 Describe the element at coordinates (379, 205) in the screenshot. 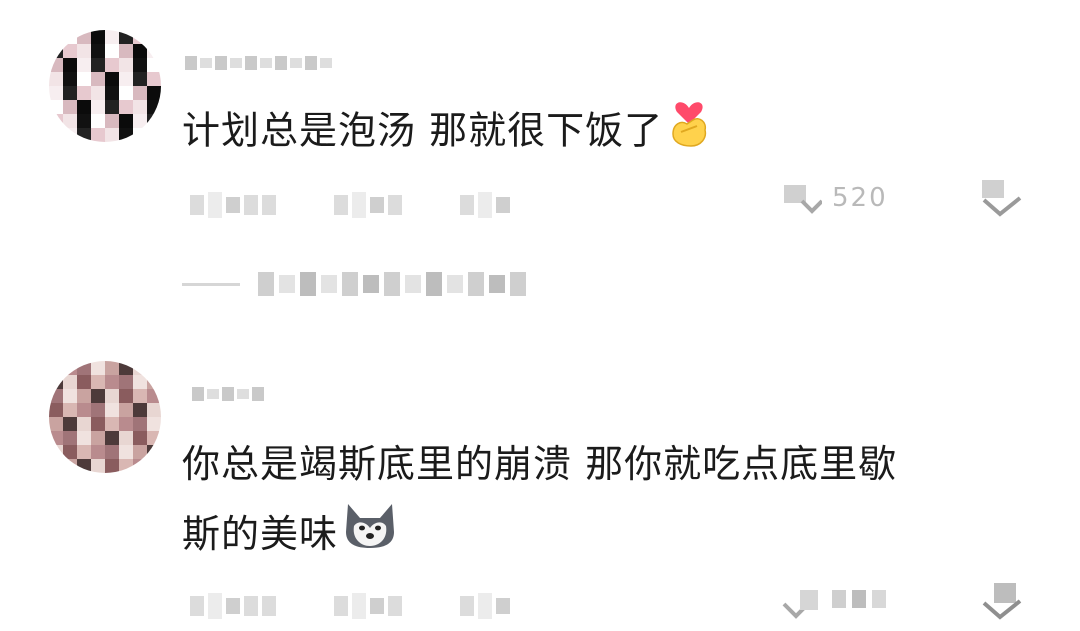

I see `comment-meta-blurred` at that location.